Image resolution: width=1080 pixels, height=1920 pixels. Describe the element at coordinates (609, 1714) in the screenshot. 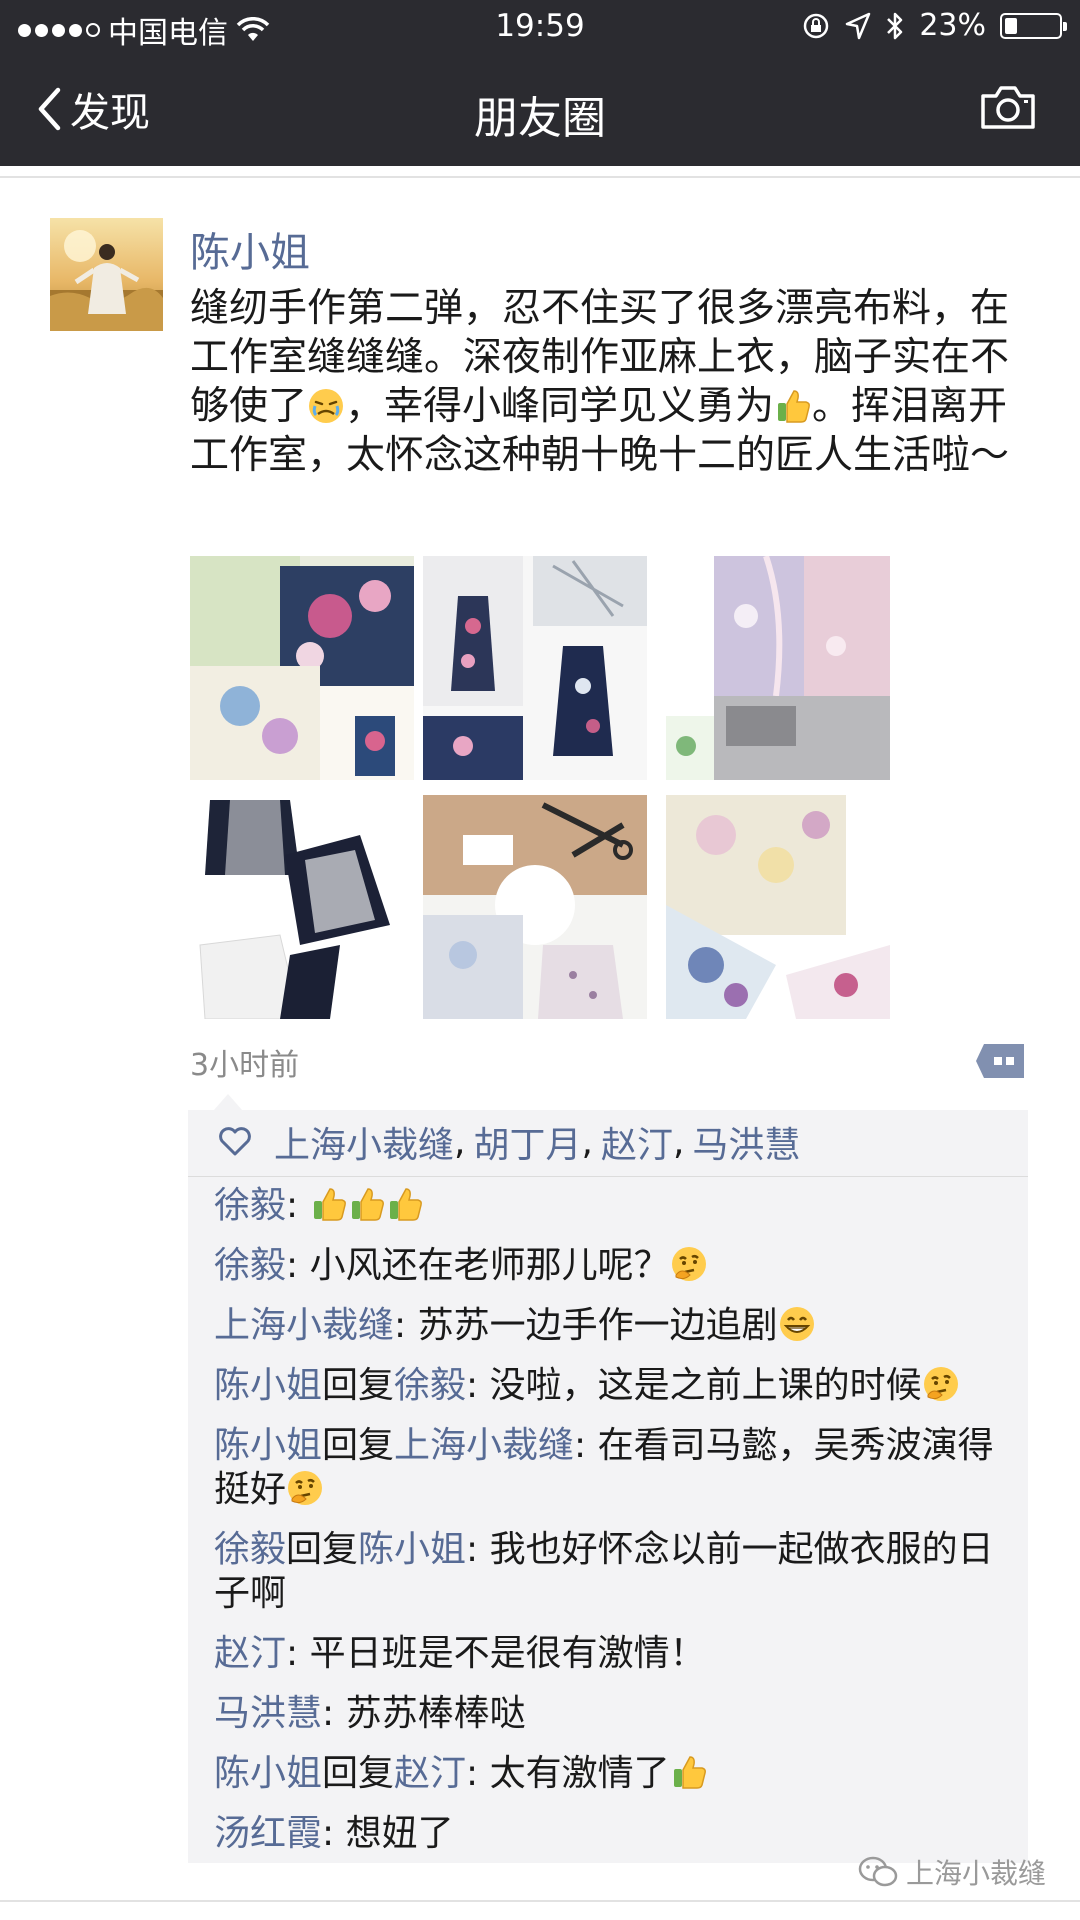

I see `comment-item: 马洪慧: 苏苏棒棒哒` at that location.